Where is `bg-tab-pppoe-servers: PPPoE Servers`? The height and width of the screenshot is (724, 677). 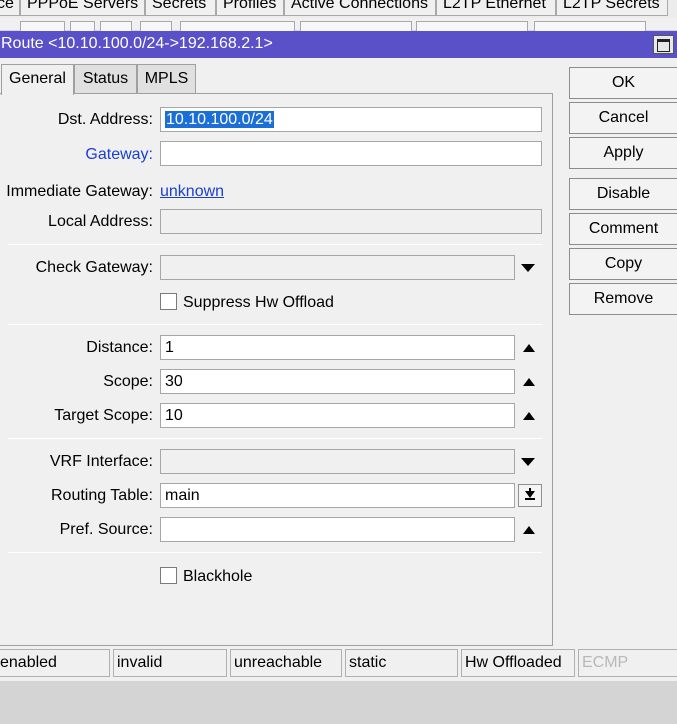 bg-tab-pppoe-servers: PPPoE Servers is located at coordinates (82, 8).